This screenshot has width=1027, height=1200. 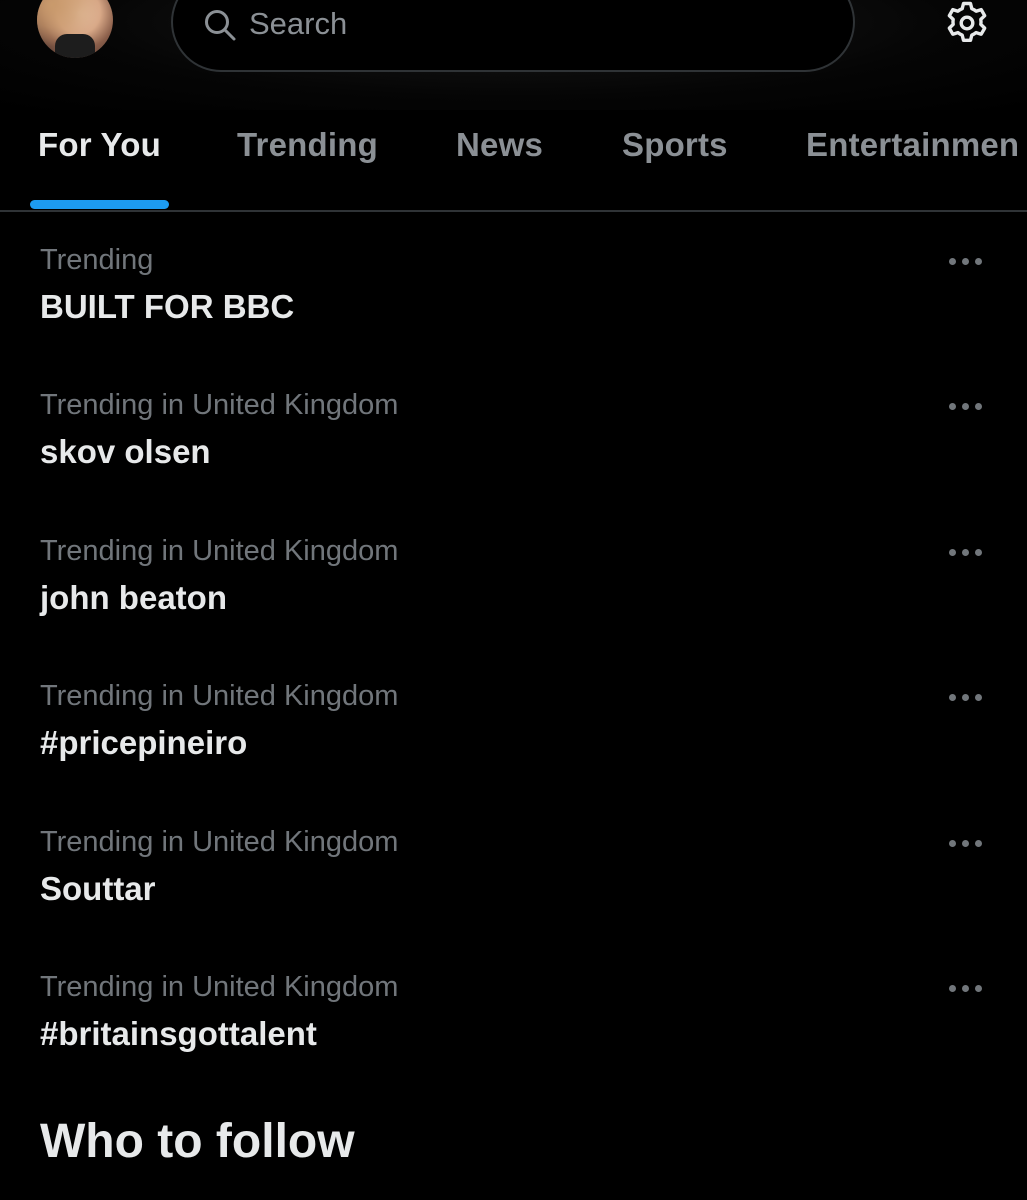 I want to click on gear-icon, so click(x=967, y=23).